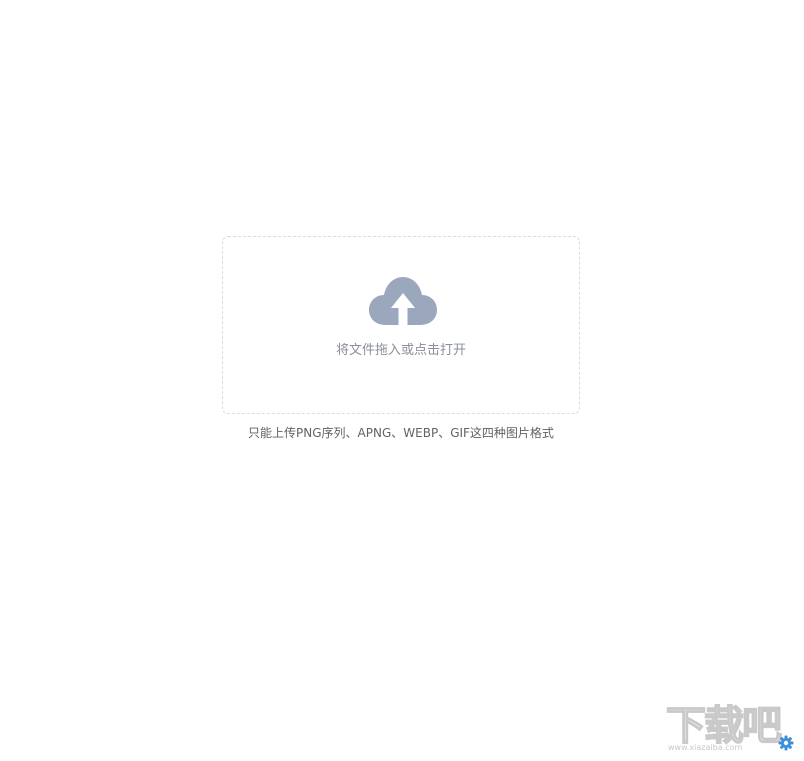 This screenshot has width=804, height=761. What do you see at coordinates (734, 728) in the screenshot?
I see `site-watermark: 下载吧 www.xiazaiba.com` at bounding box center [734, 728].